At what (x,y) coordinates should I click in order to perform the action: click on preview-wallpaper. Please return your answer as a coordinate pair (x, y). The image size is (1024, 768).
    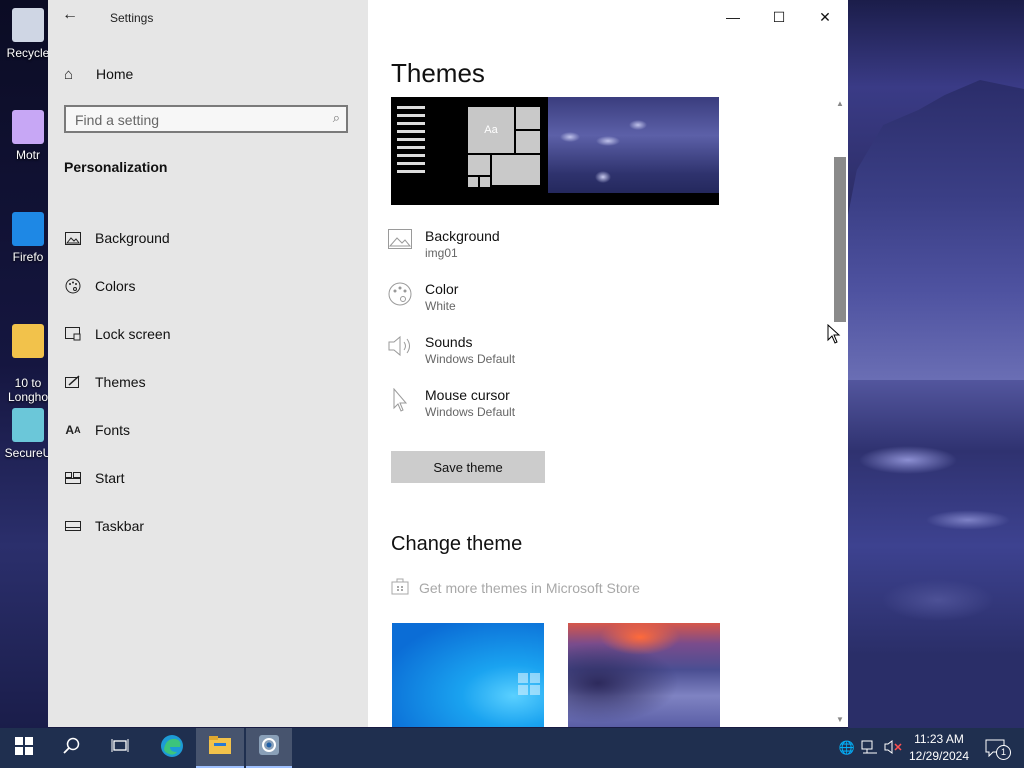
    Looking at the image, I should click on (633, 145).